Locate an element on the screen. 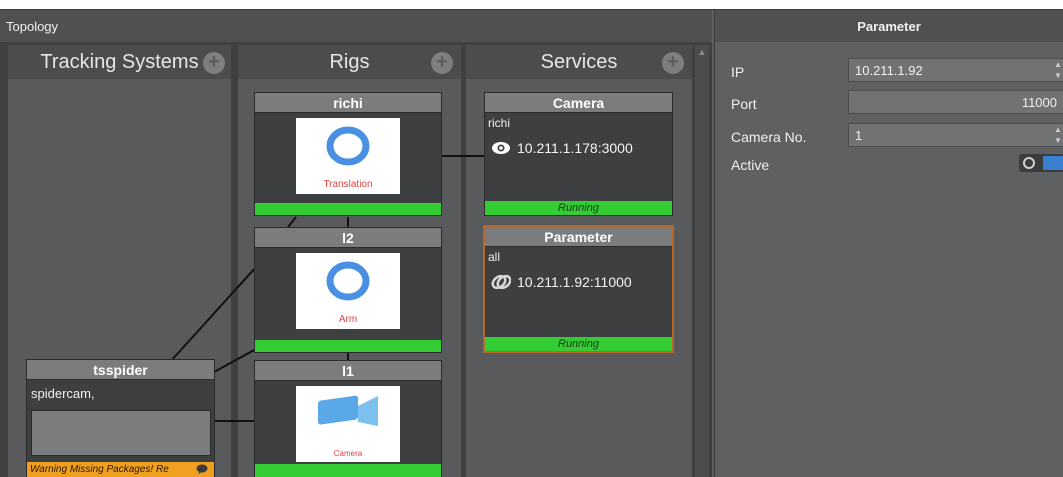  tracking-system-text: spidercam, is located at coordinates (63, 393).